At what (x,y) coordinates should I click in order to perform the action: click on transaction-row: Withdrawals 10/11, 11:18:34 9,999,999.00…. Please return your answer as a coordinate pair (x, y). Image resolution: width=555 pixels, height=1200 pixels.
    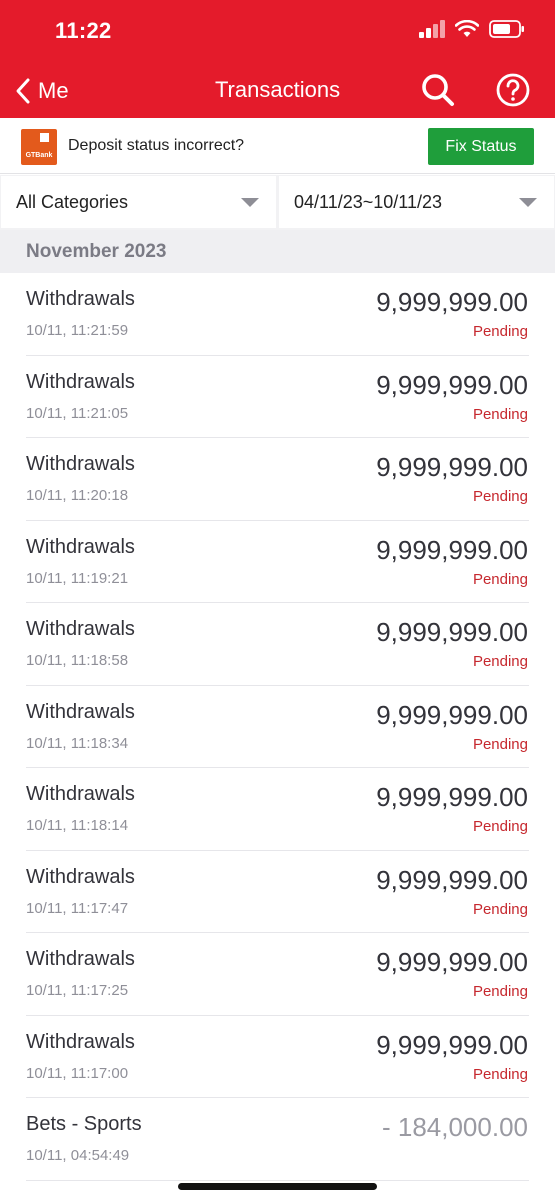
    Looking at the image, I should click on (277, 727).